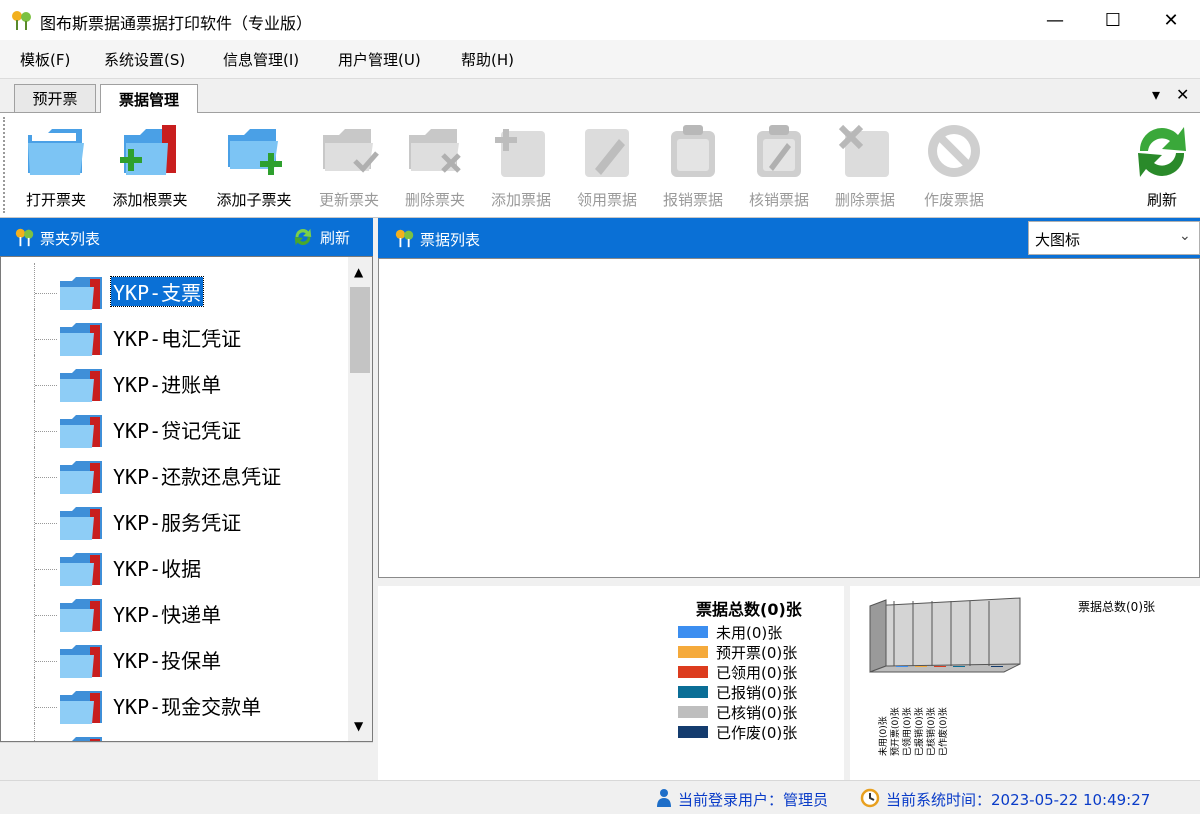 Image resolution: width=1200 pixels, height=814 pixels. Describe the element at coordinates (954, 165) in the screenshot. I see `void-ticket-button: 作废票据` at that location.